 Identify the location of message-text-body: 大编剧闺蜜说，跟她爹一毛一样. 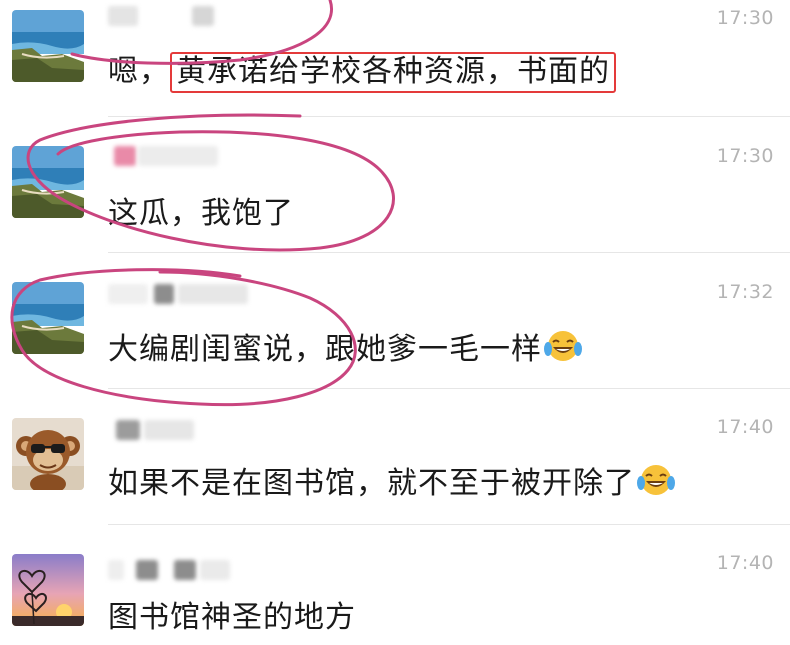
(325, 349).